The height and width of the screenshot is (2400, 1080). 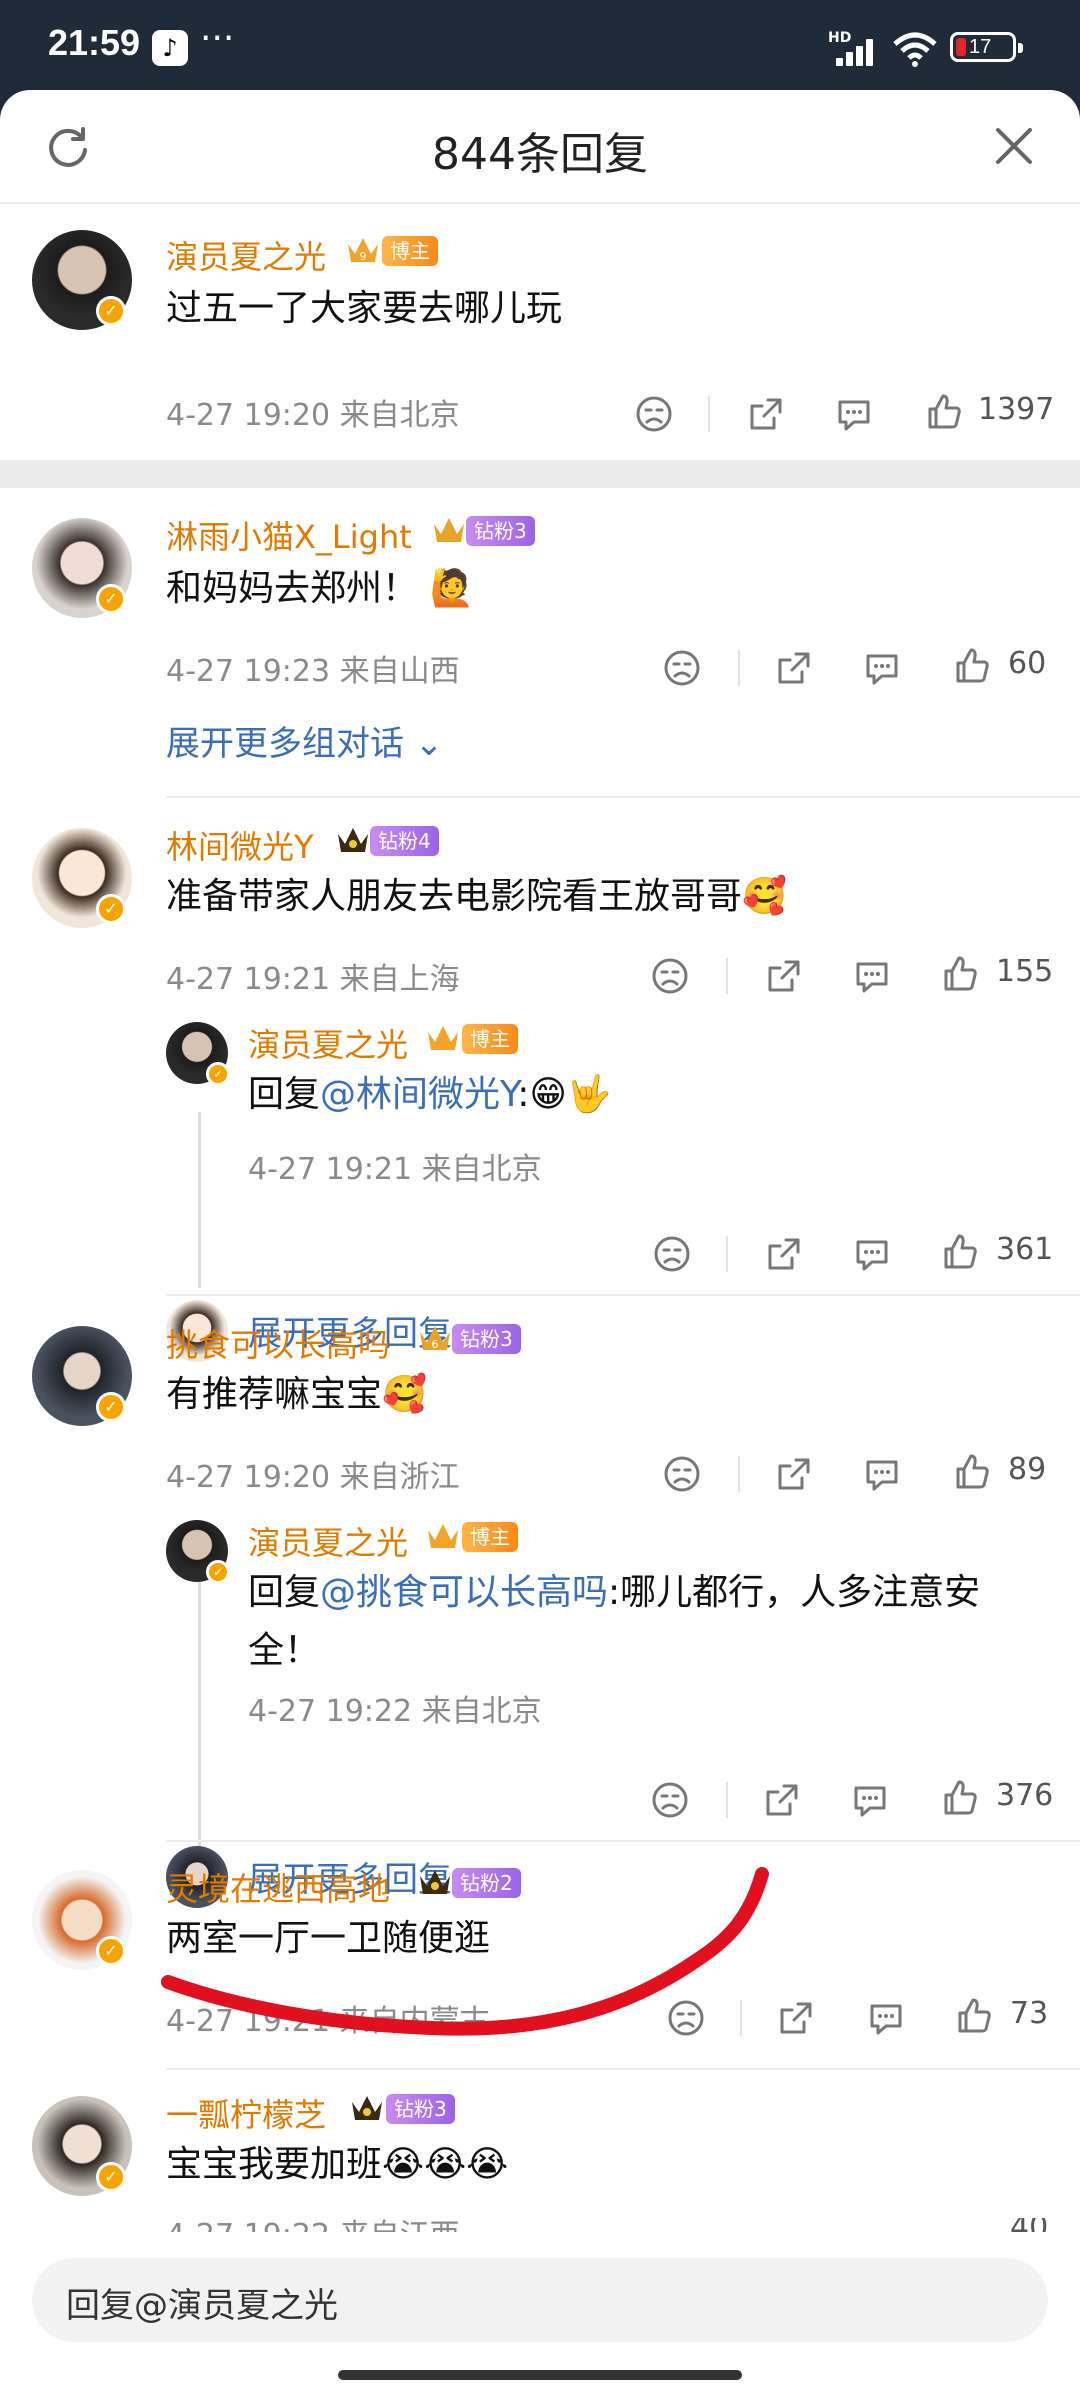 What do you see at coordinates (170, 48) in the screenshot?
I see `tiktok-icon: ♪` at bounding box center [170, 48].